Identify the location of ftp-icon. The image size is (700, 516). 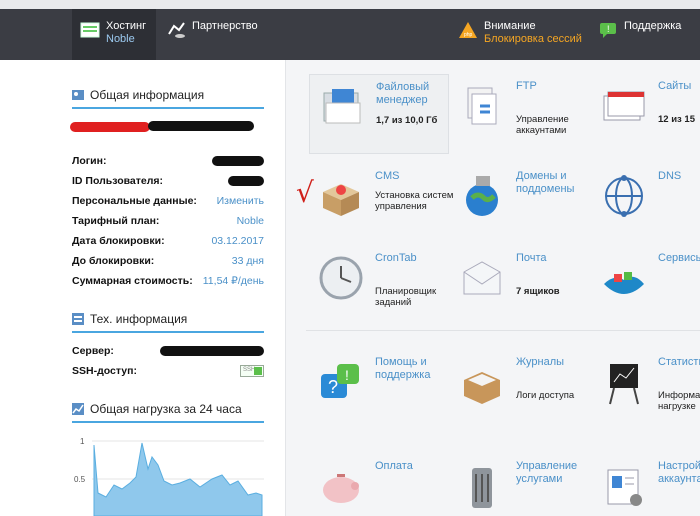
(482, 106).